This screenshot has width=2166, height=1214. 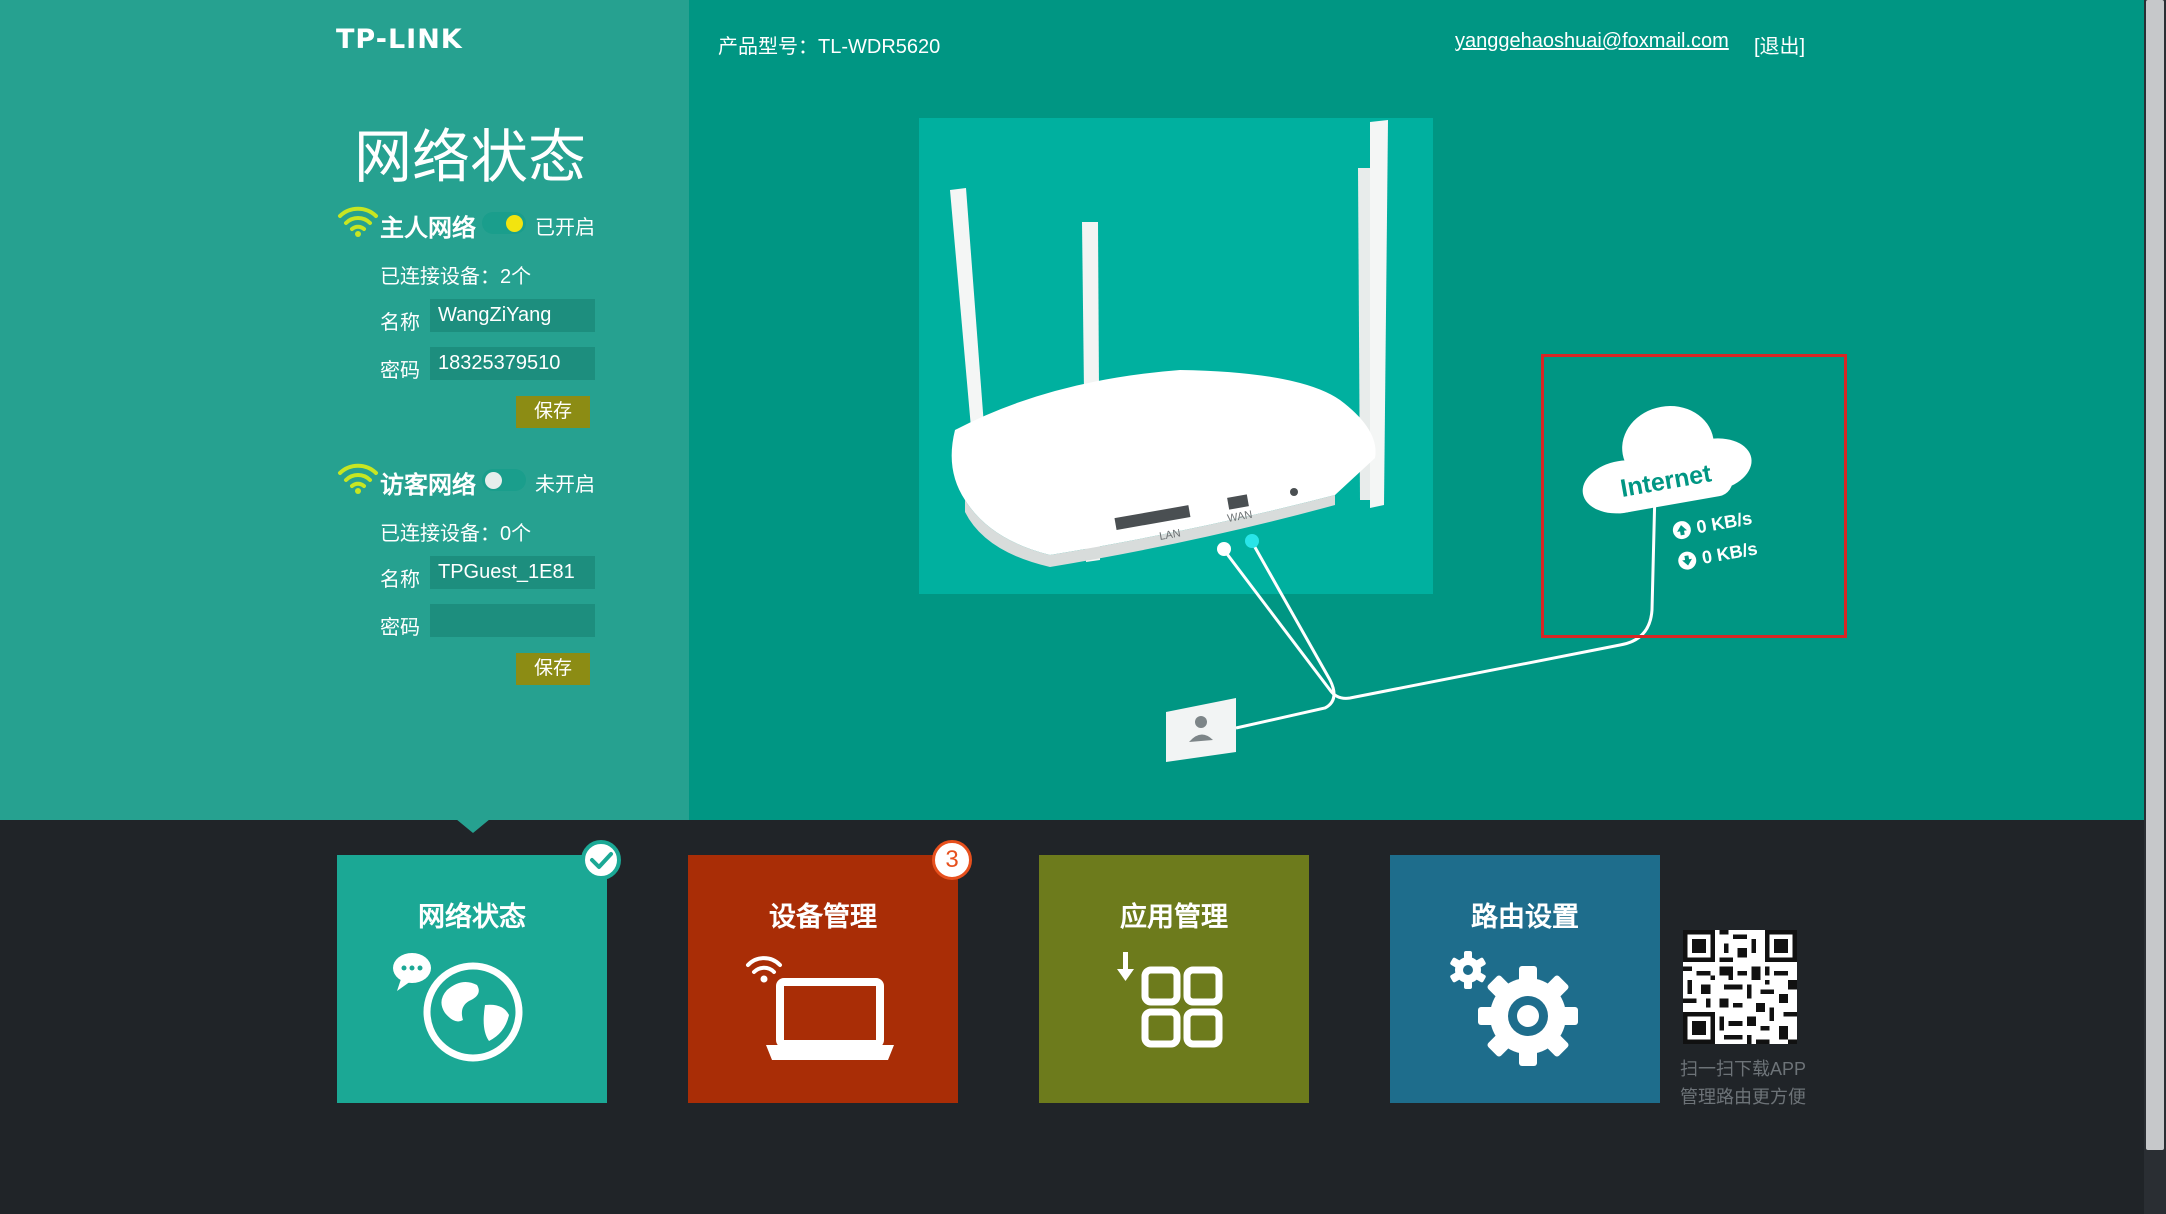 I want to click on tile-router-settings: 路由设置, so click(x=1525, y=979).